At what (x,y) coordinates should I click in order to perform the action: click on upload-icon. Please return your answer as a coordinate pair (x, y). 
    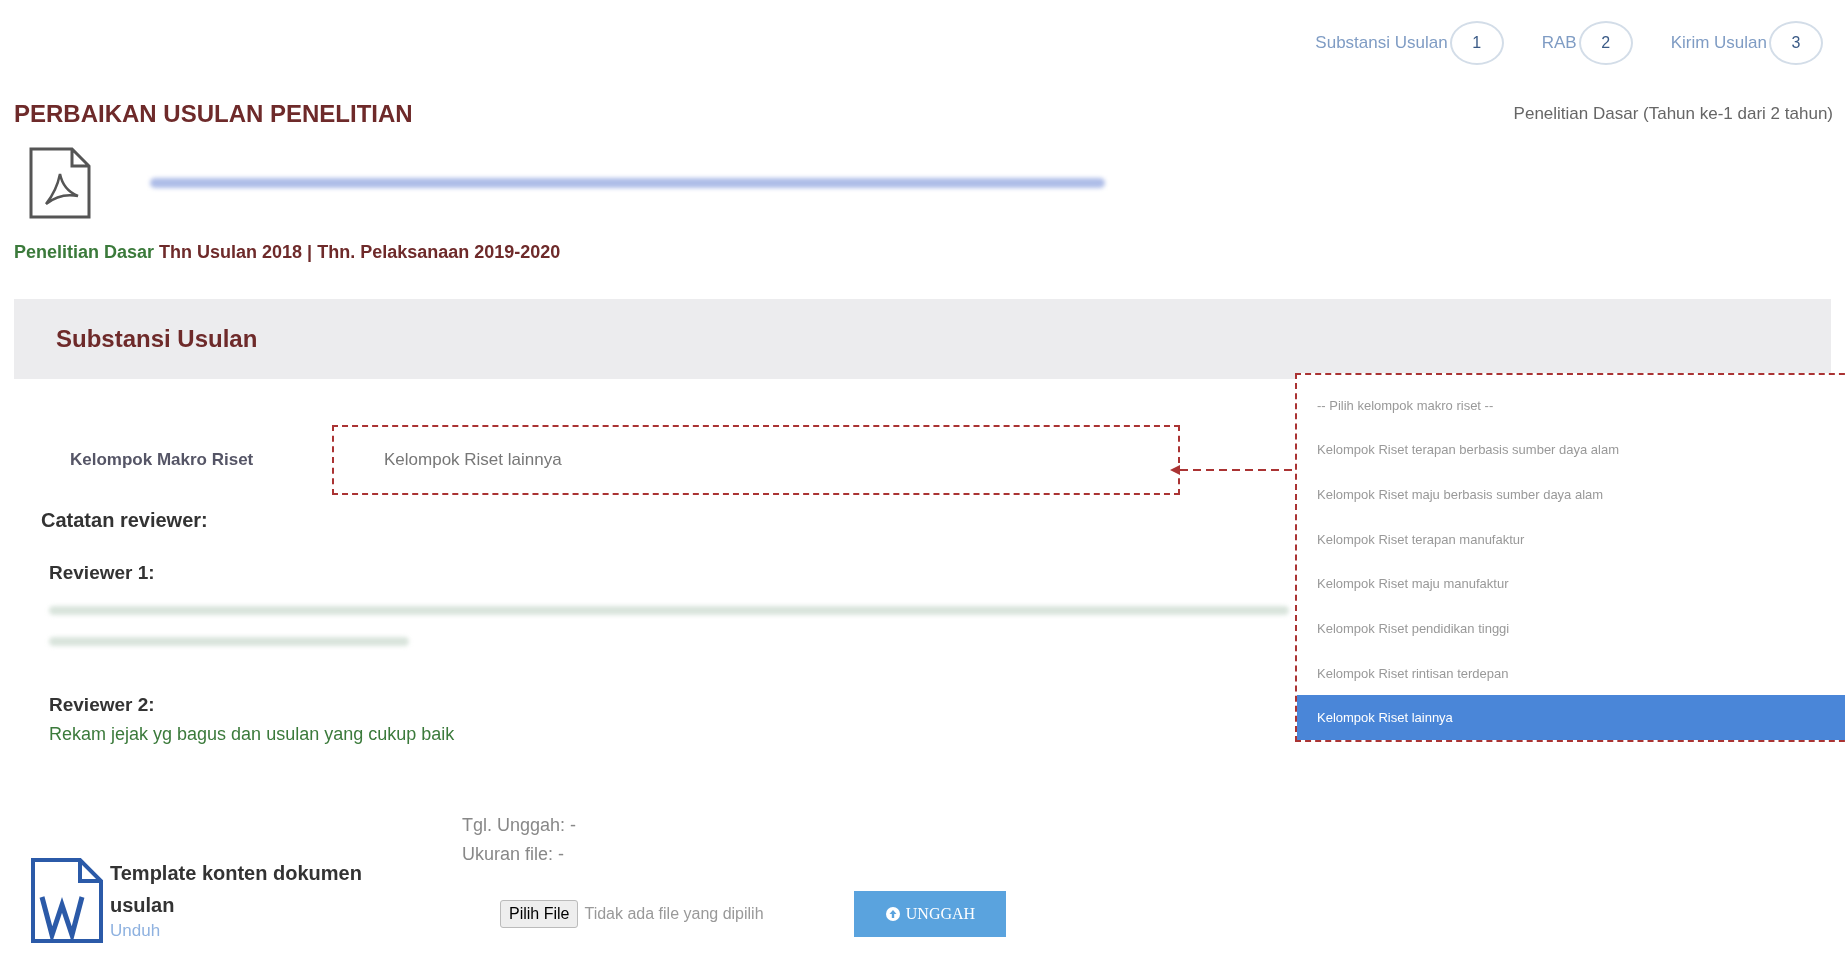
    Looking at the image, I should click on (892, 914).